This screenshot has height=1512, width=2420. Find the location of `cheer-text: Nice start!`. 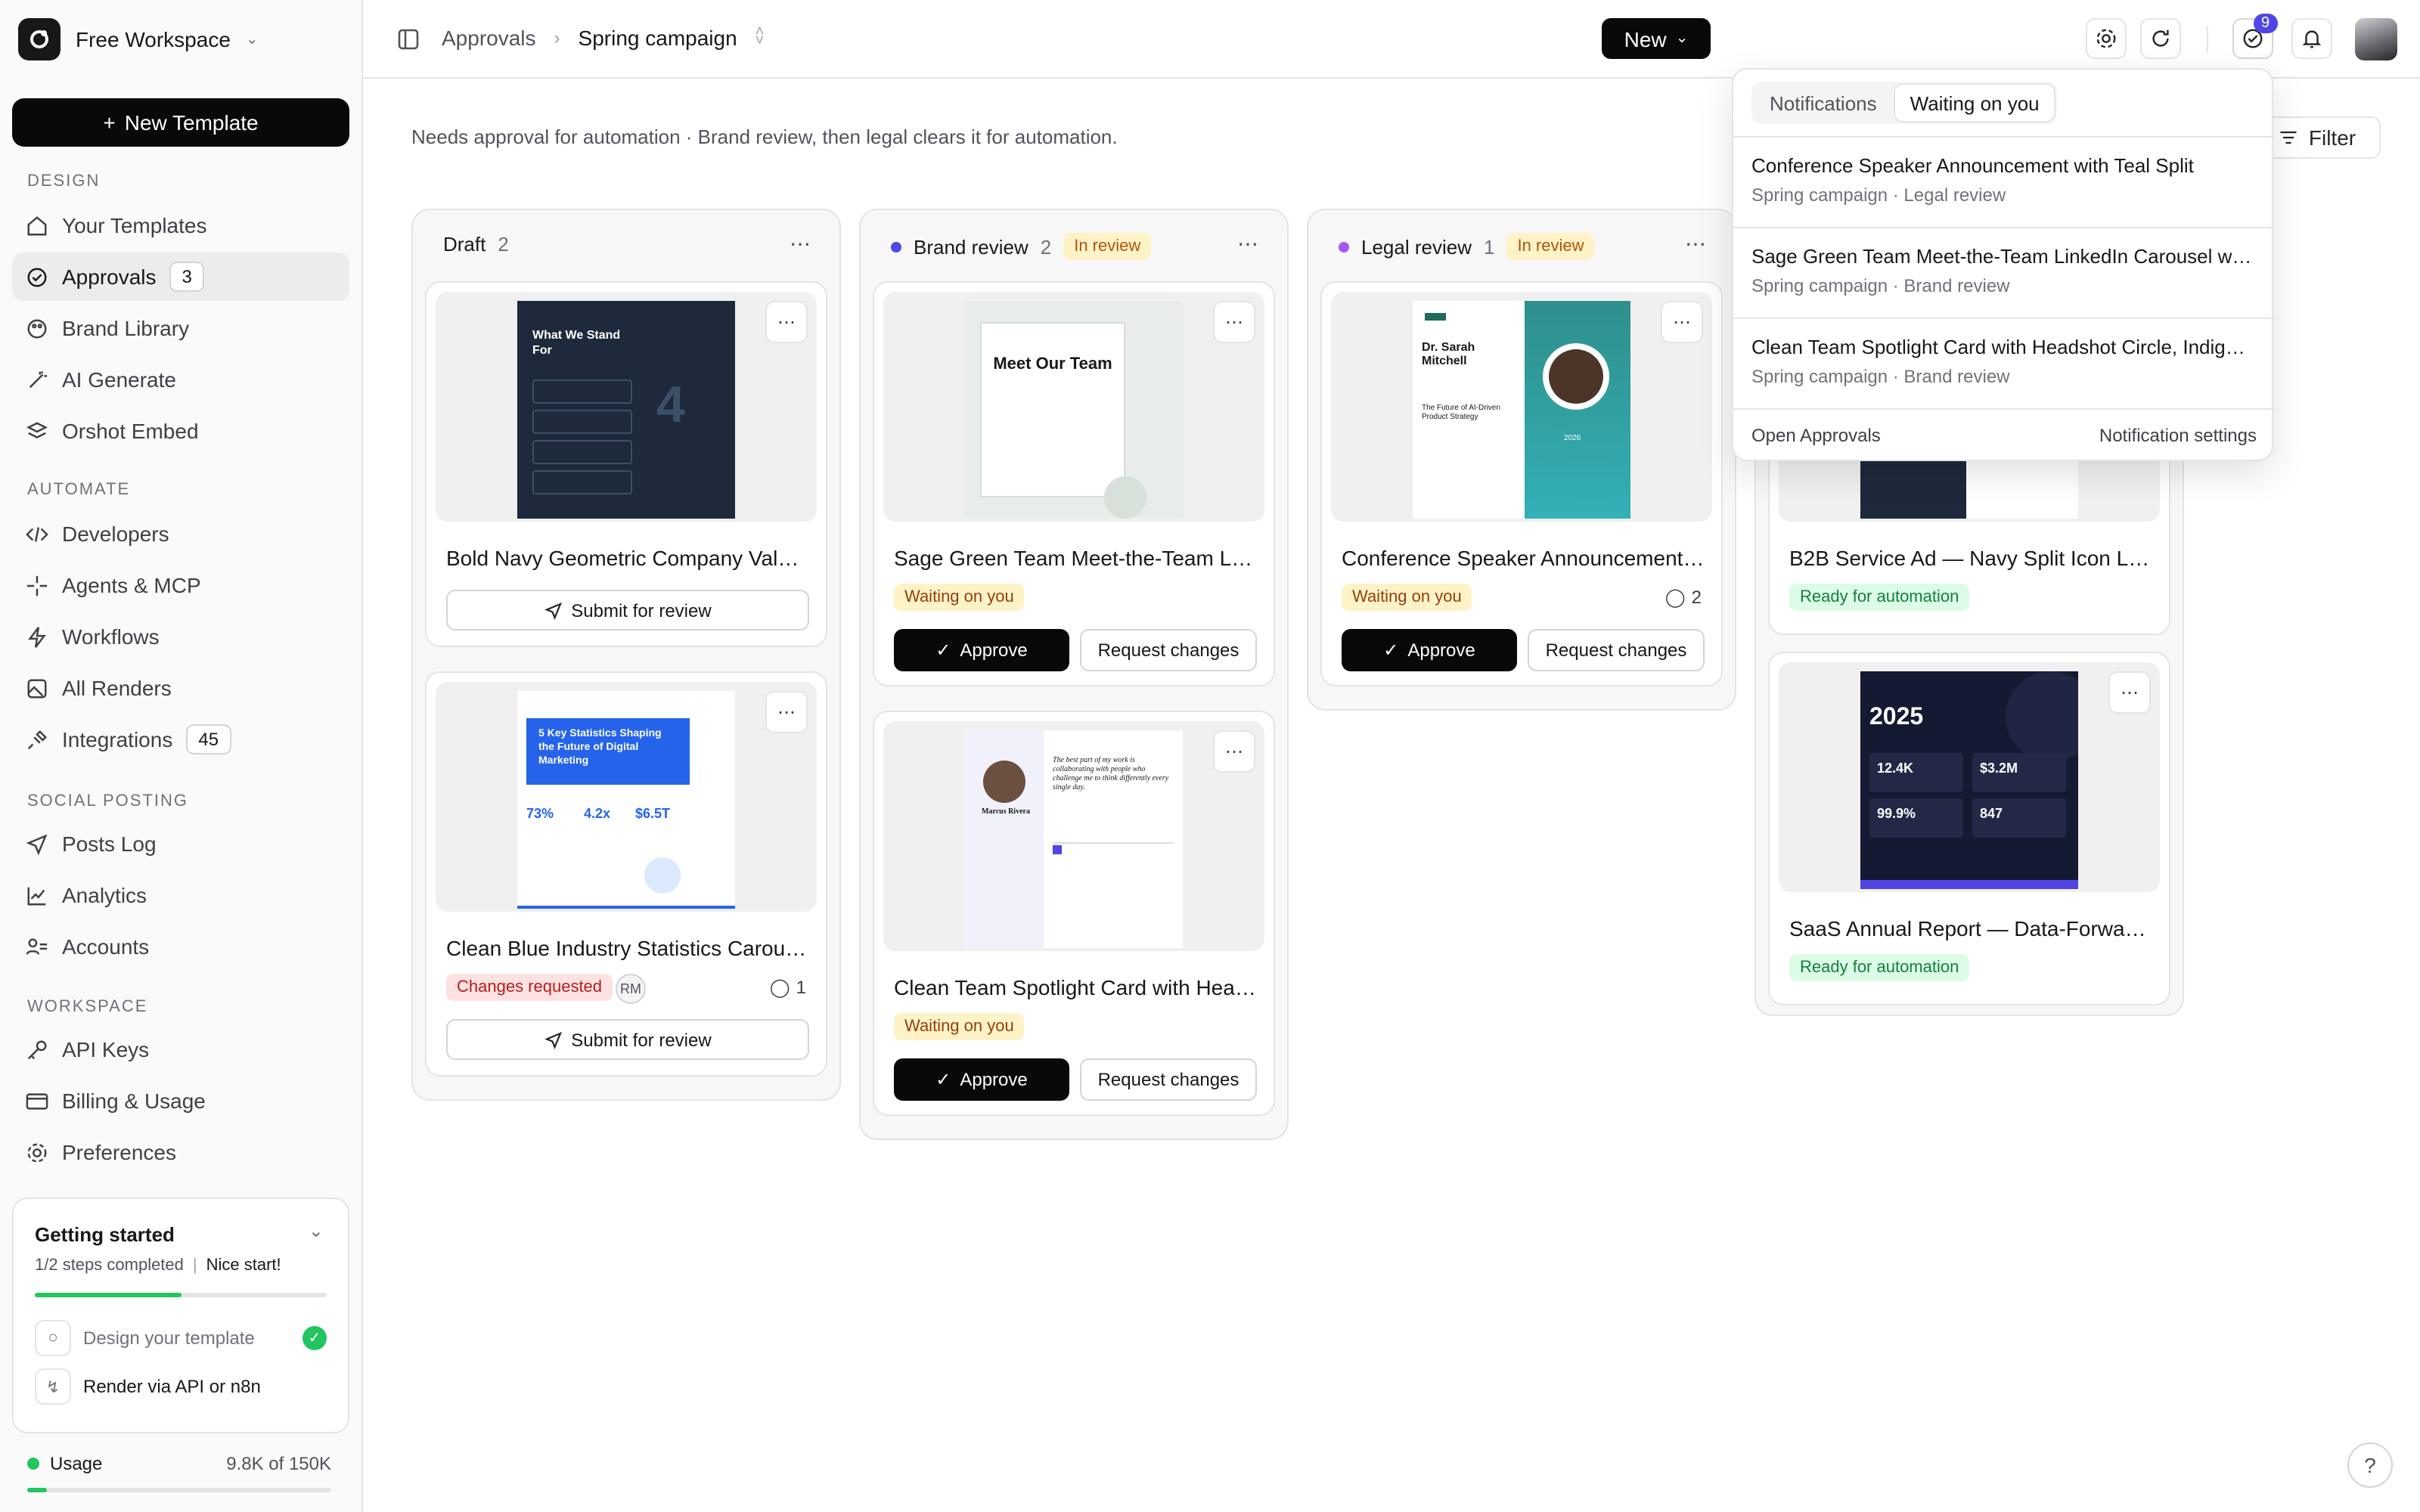

cheer-text: Nice start! is located at coordinates (243, 1265).